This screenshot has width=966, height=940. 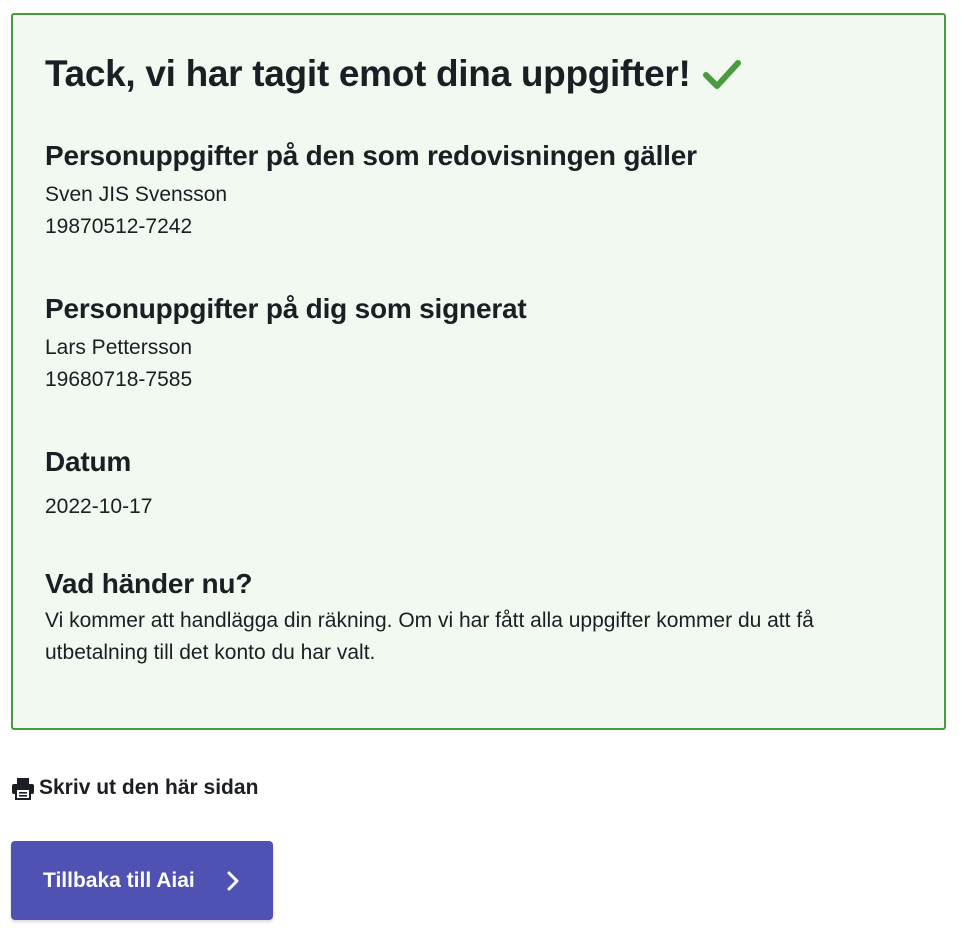 I want to click on print-page-link: Skriv ut den här sidan, so click(x=134, y=788).